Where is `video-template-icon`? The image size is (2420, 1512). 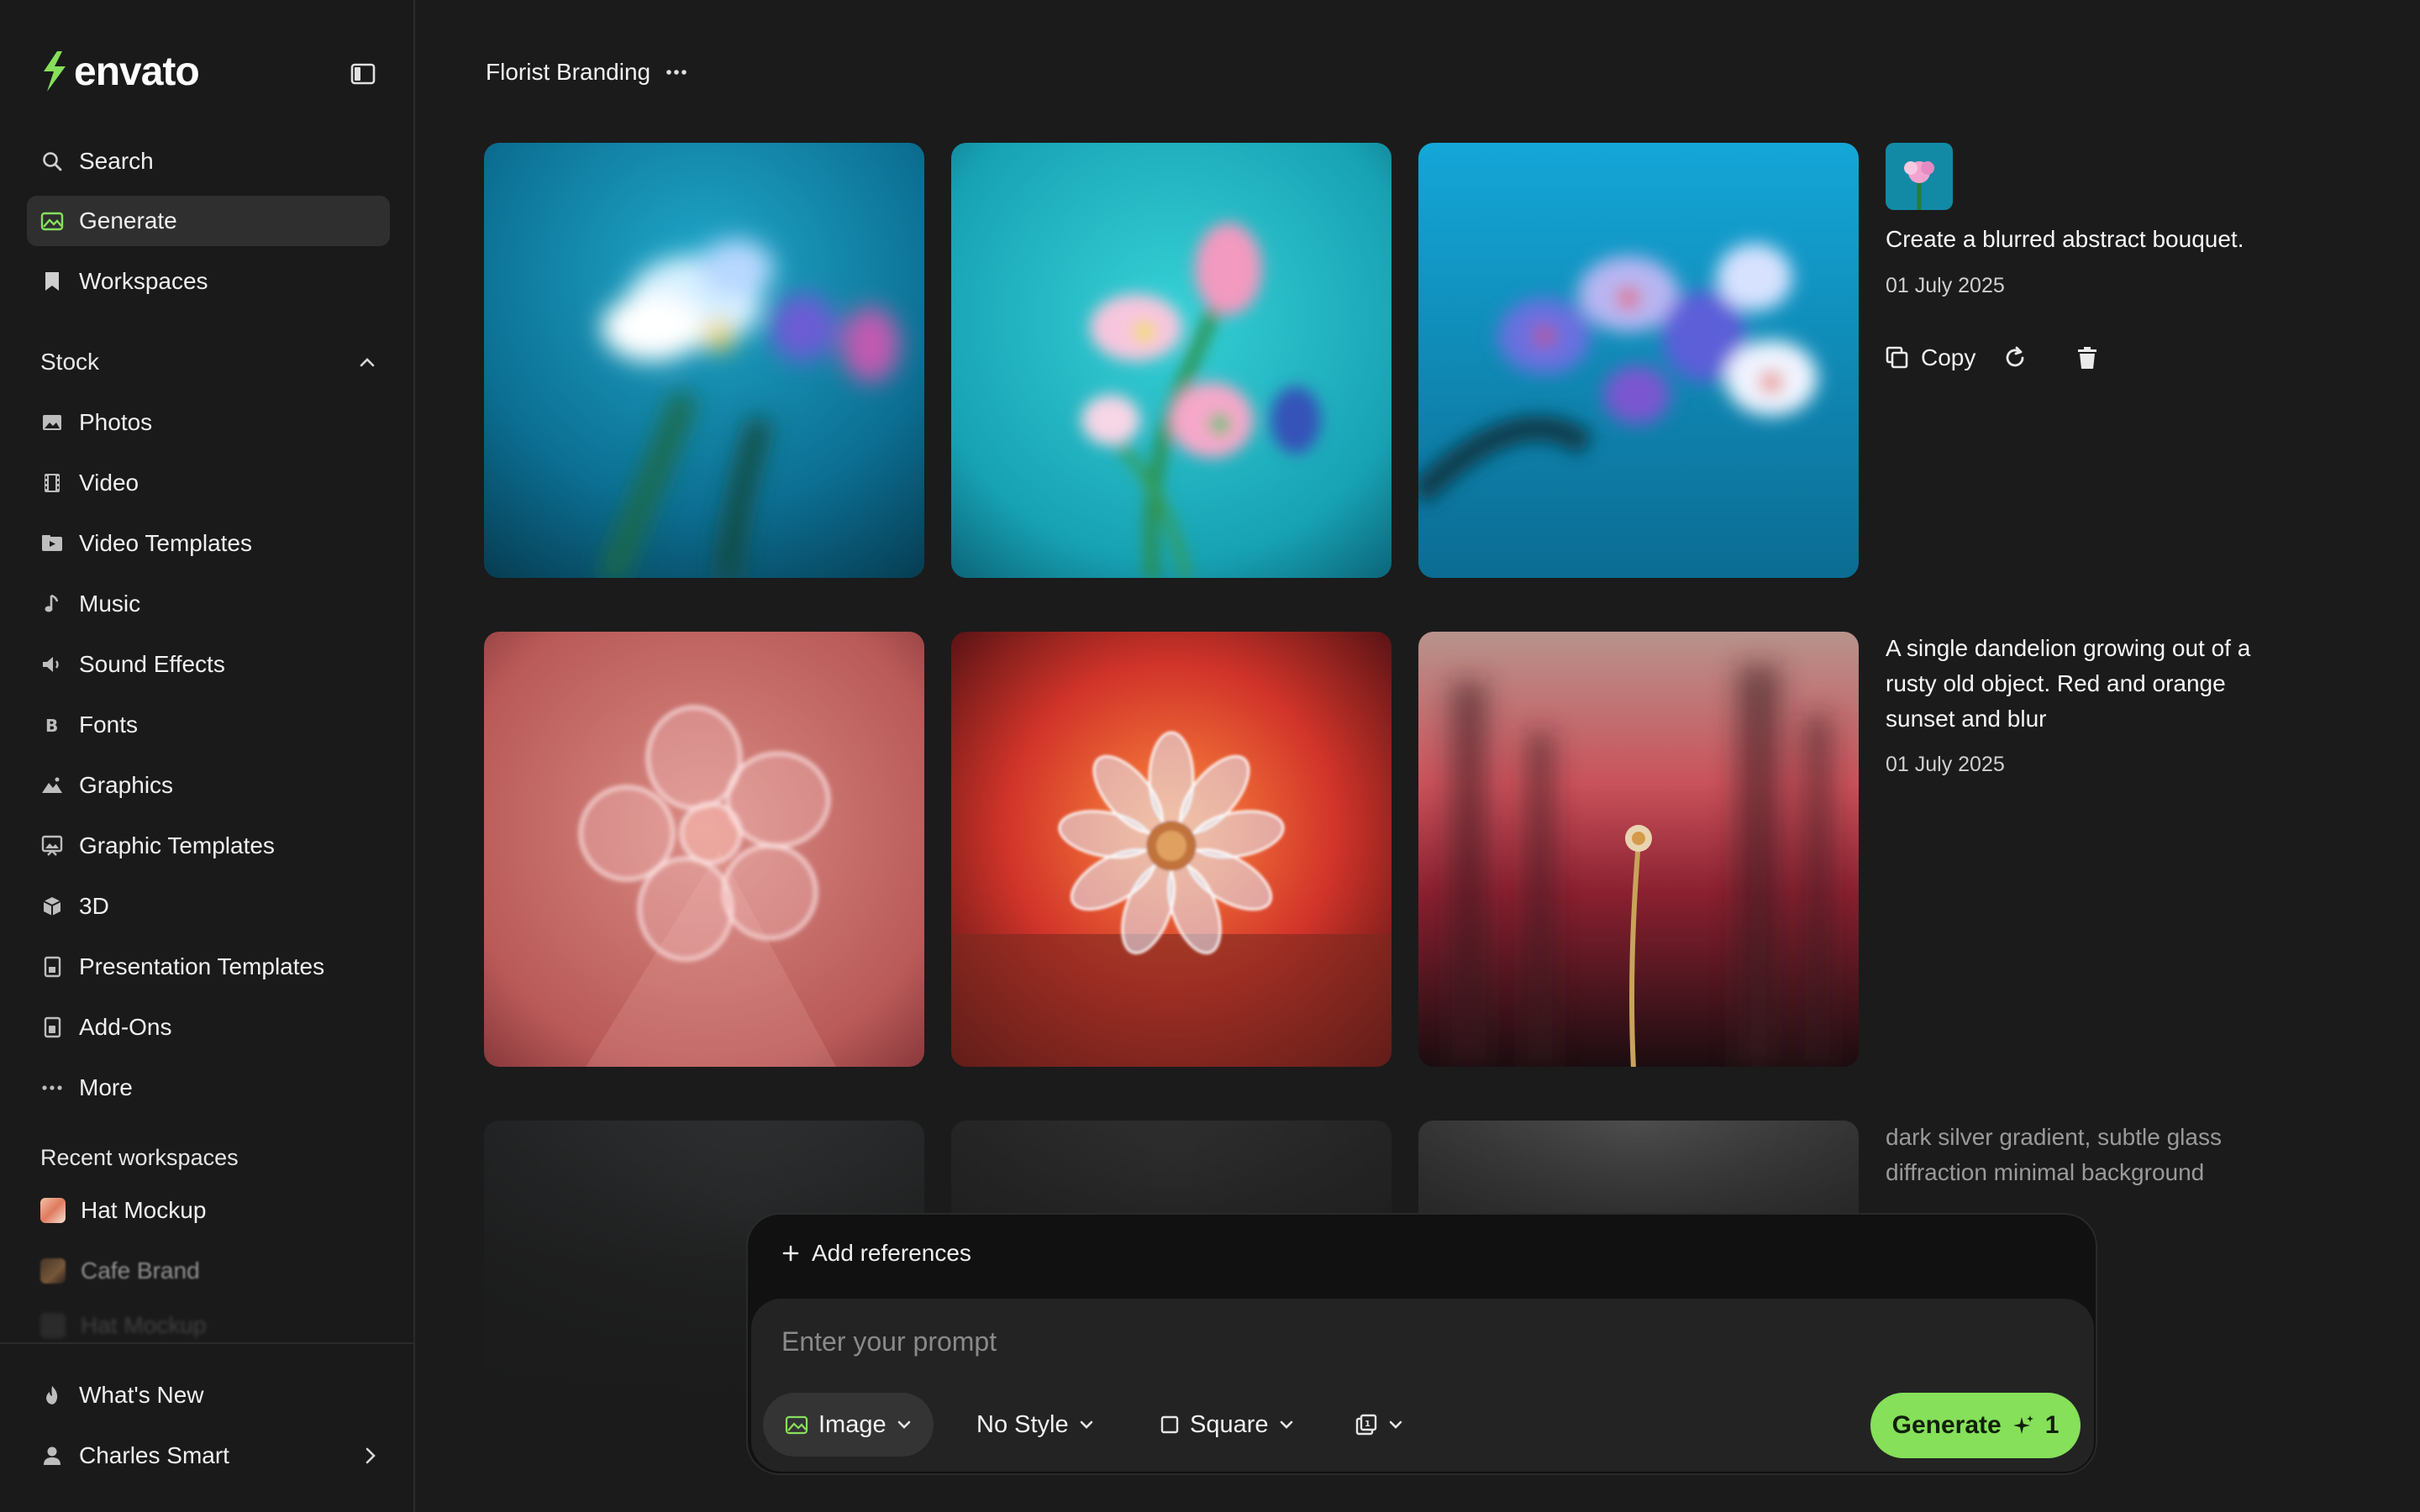 video-template-icon is located at coordinates (52, 543).